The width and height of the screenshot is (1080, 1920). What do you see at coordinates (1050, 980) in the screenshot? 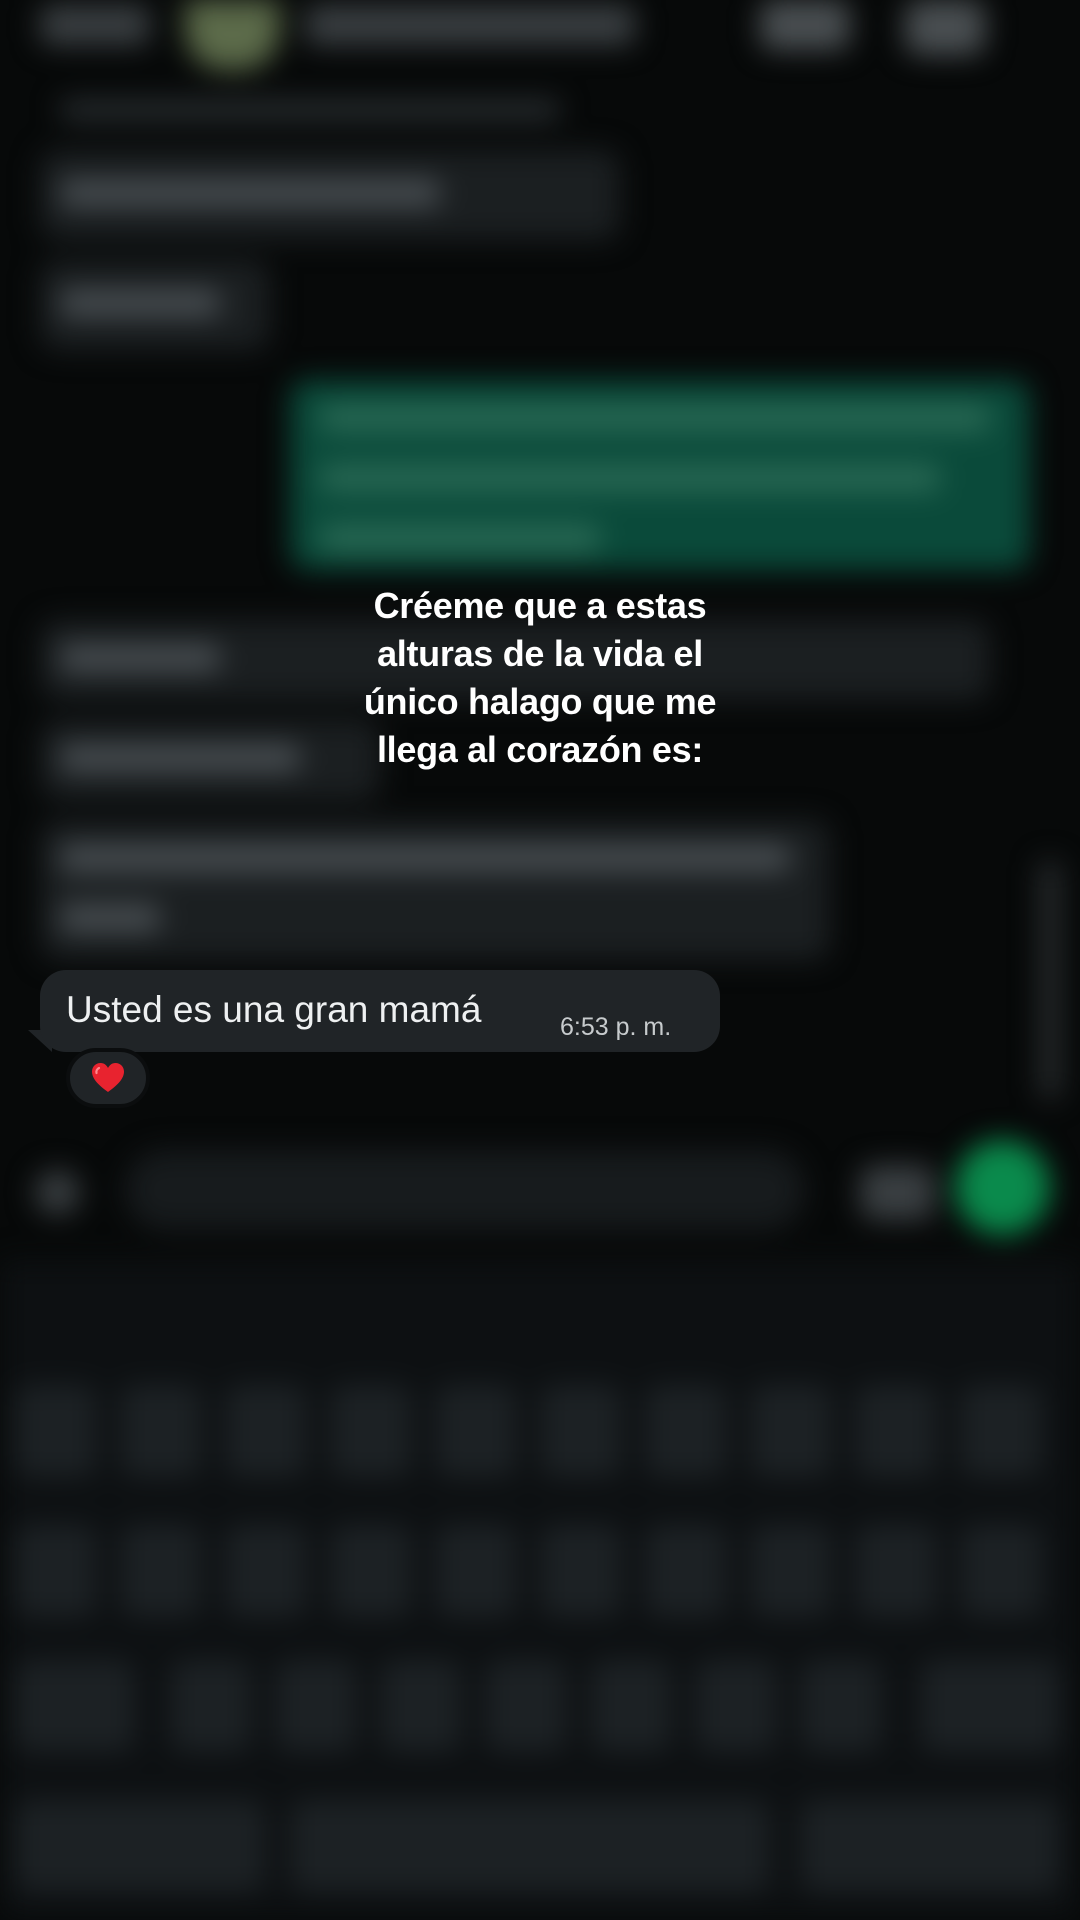
I see `scrollbar` at bounding box center [1050, 980].